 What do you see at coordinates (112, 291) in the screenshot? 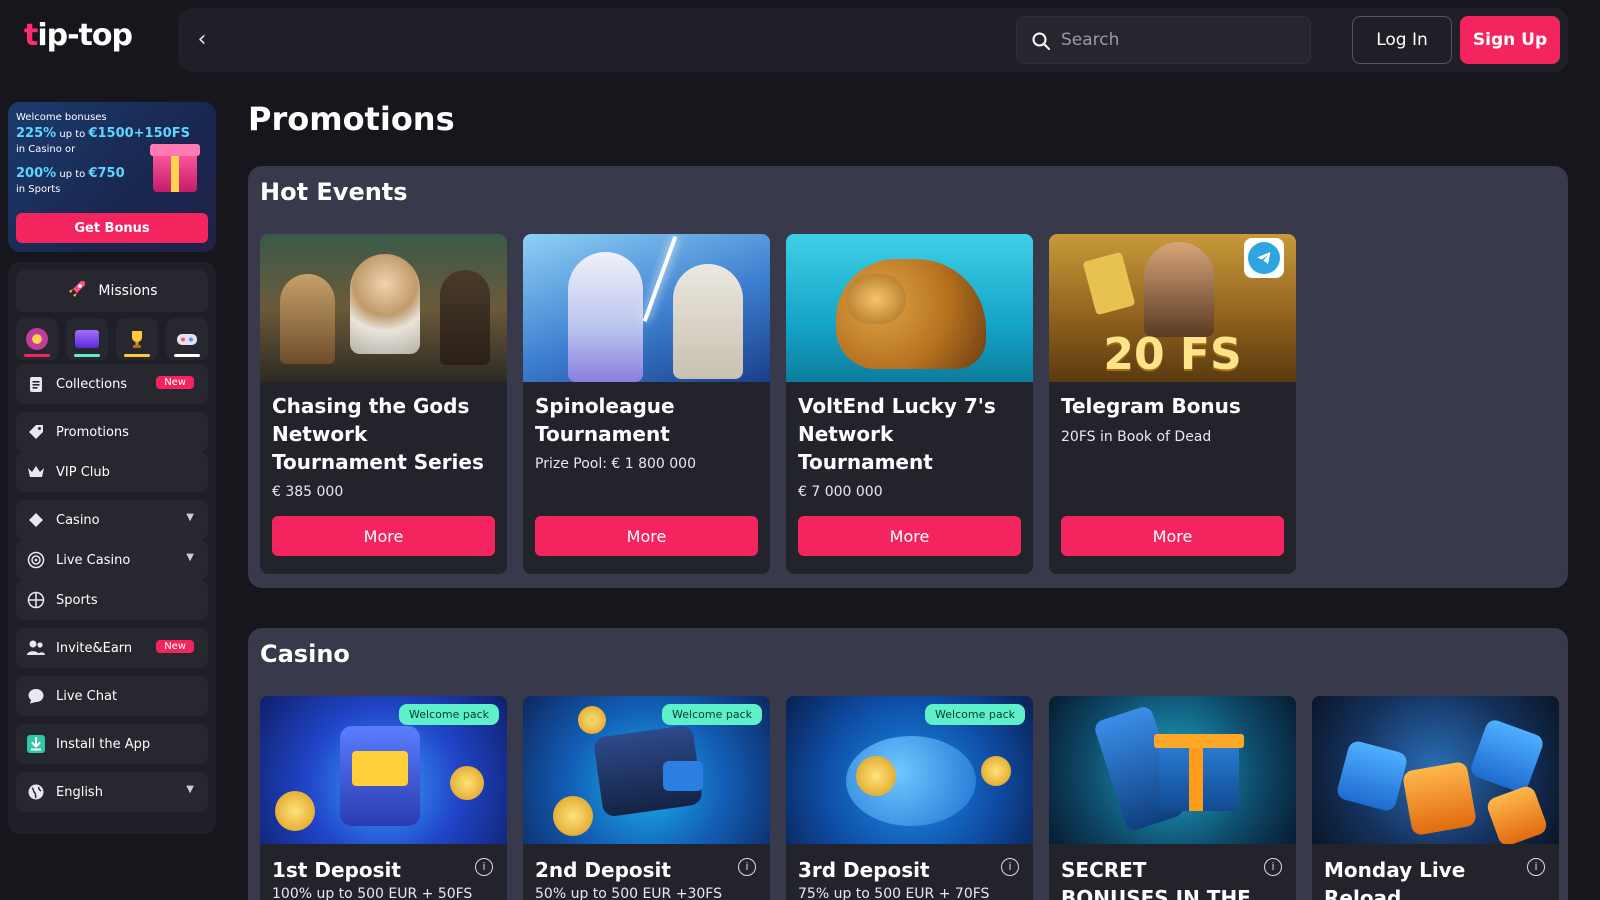
I see `missions-button: Missions` at bounding box center [112, 291].